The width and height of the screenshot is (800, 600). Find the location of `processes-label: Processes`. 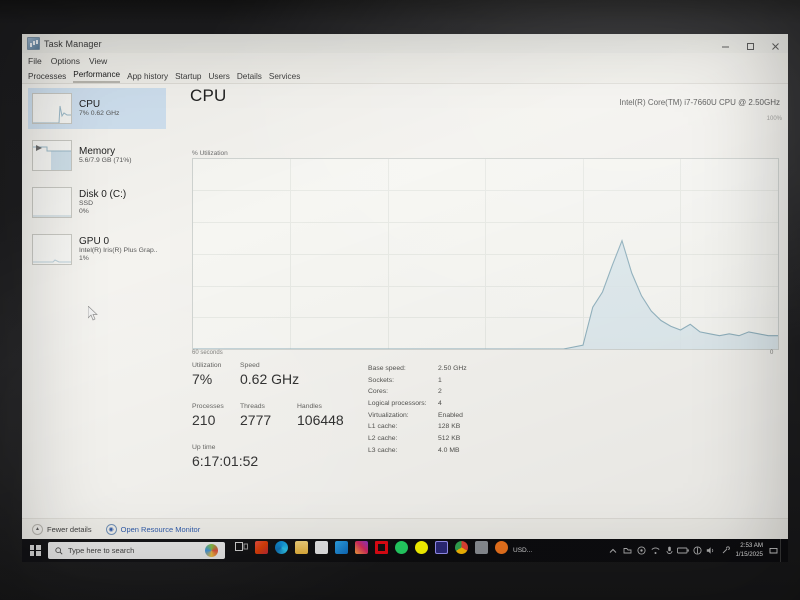

processes-label: Processes is located at coordinates (208, 406).